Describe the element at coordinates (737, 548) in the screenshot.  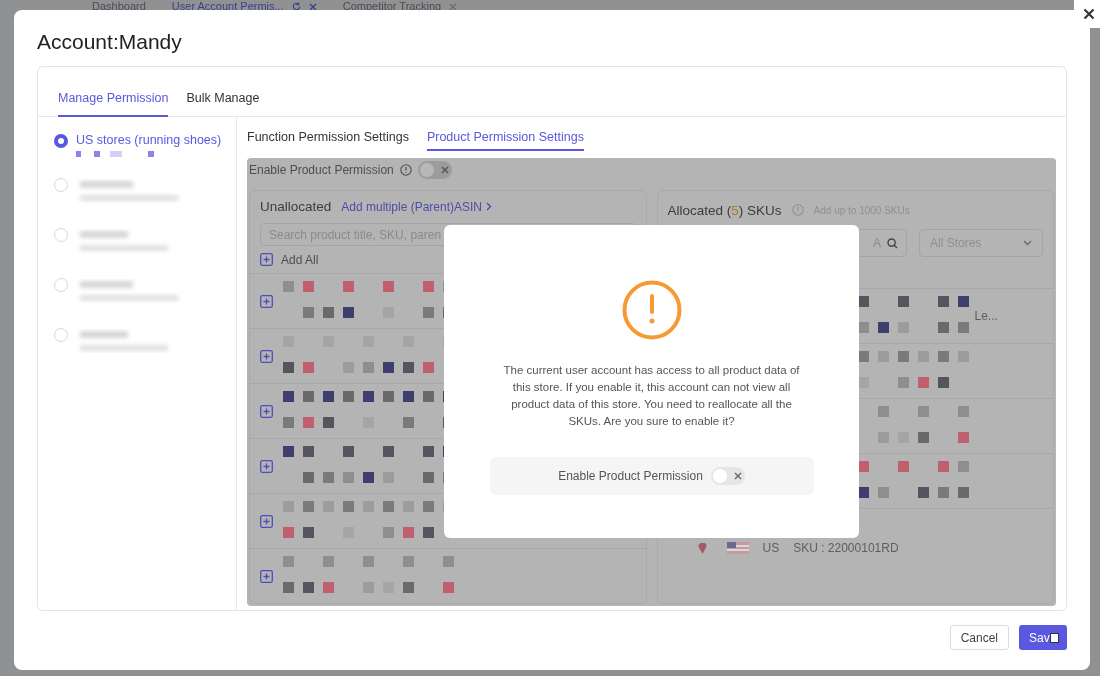
I see `flag-icon` at that location.